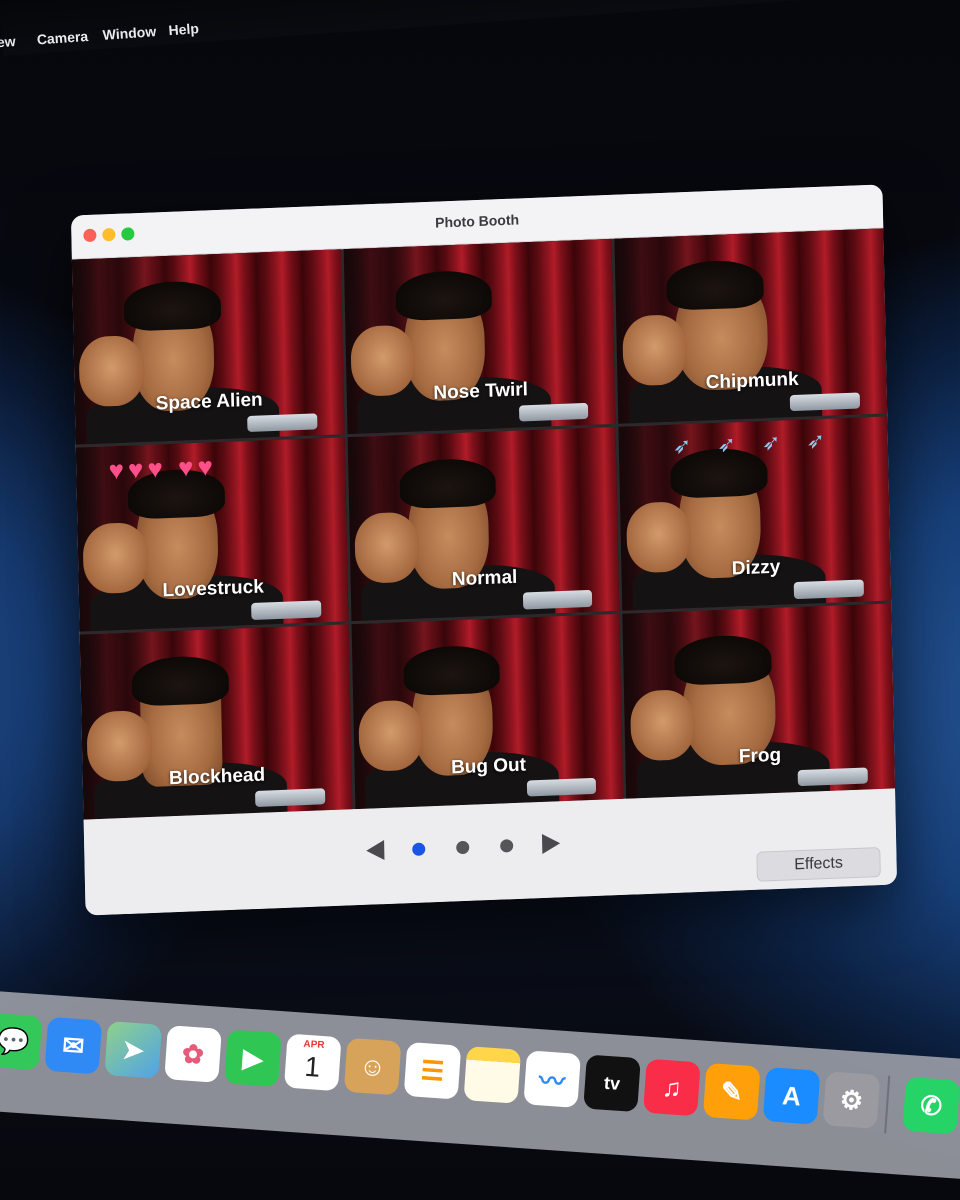 The image size is (960, 1200). Describe the element at coordinates (731, 1091) in the screenshot. I see `pages-icon: ✎` at that location.